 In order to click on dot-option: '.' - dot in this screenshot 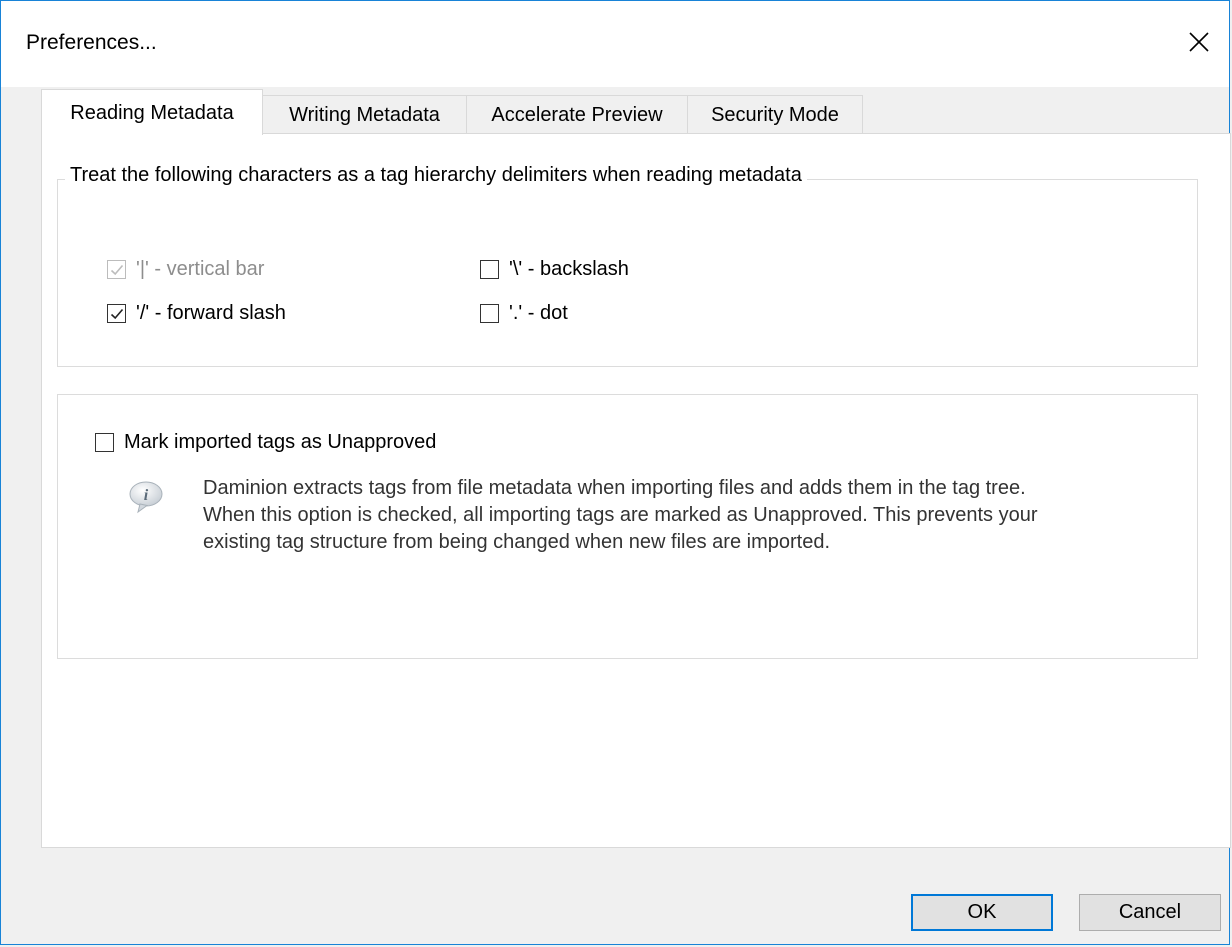, I will do `click(524, 313)`.